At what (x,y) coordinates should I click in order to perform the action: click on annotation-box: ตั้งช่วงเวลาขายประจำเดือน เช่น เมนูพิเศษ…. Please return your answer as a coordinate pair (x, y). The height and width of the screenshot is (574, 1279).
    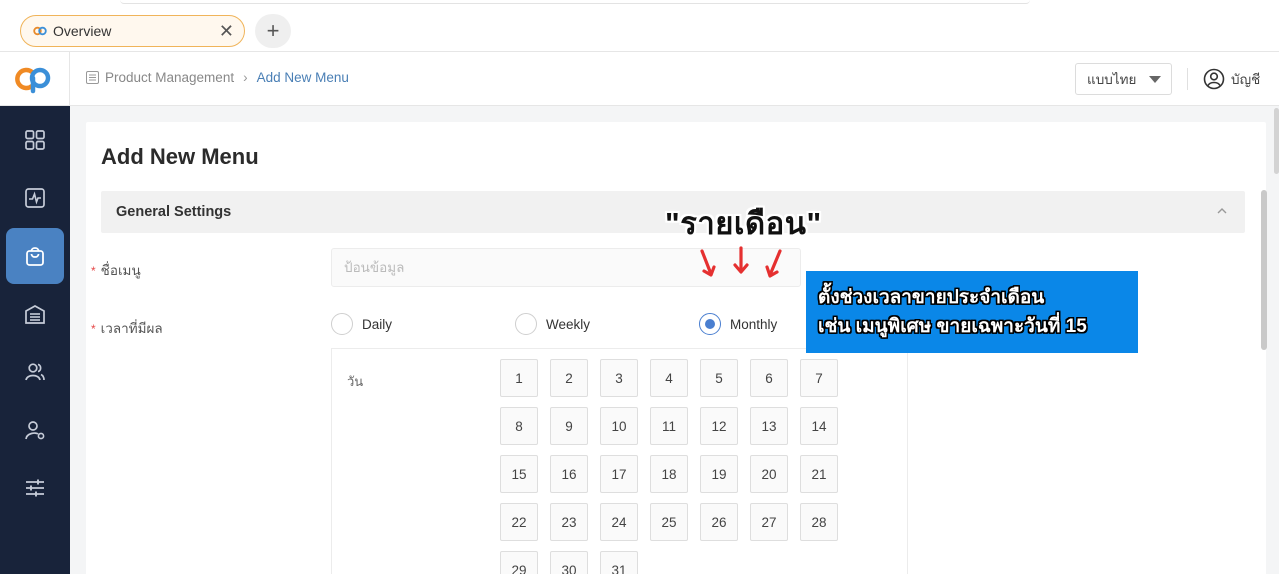
    Looking at the image, I should click on (972, 312).